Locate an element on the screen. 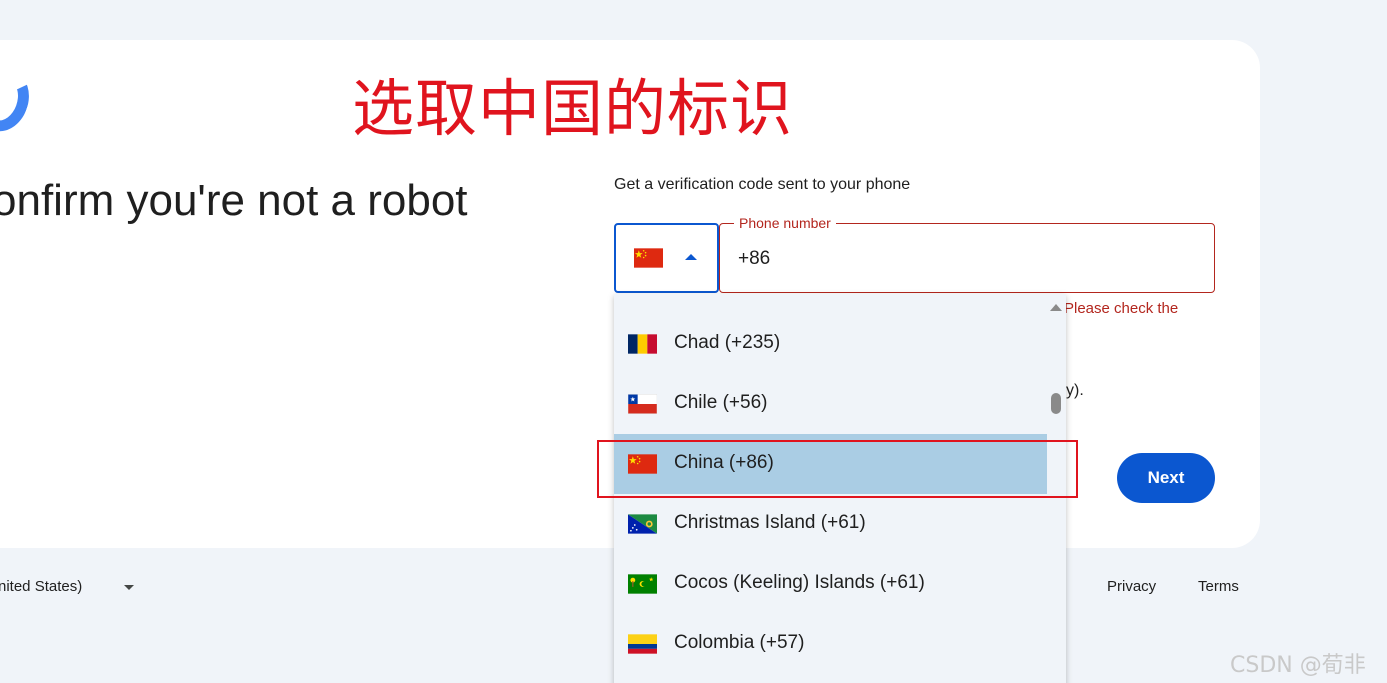 Image resolution: width=1387 pixels, height=683 pixels. country-option-label: Chad (+235) is located at coordinates (727, 342).